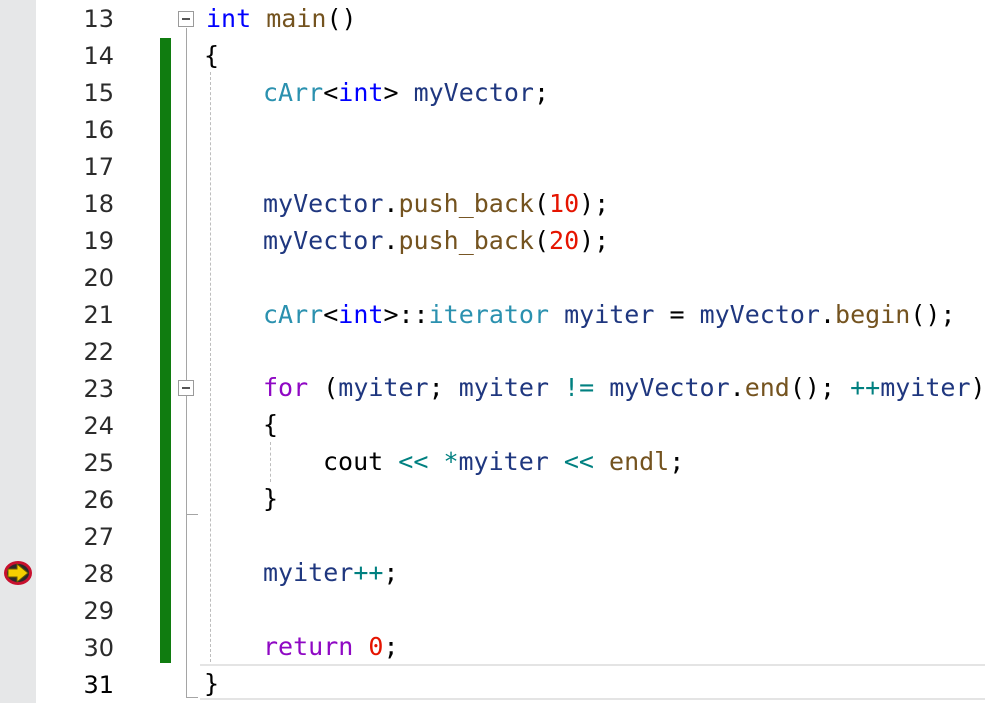 This screenshot has width=985, height=703. I want to click on line-number: 30, so click(98, 648).